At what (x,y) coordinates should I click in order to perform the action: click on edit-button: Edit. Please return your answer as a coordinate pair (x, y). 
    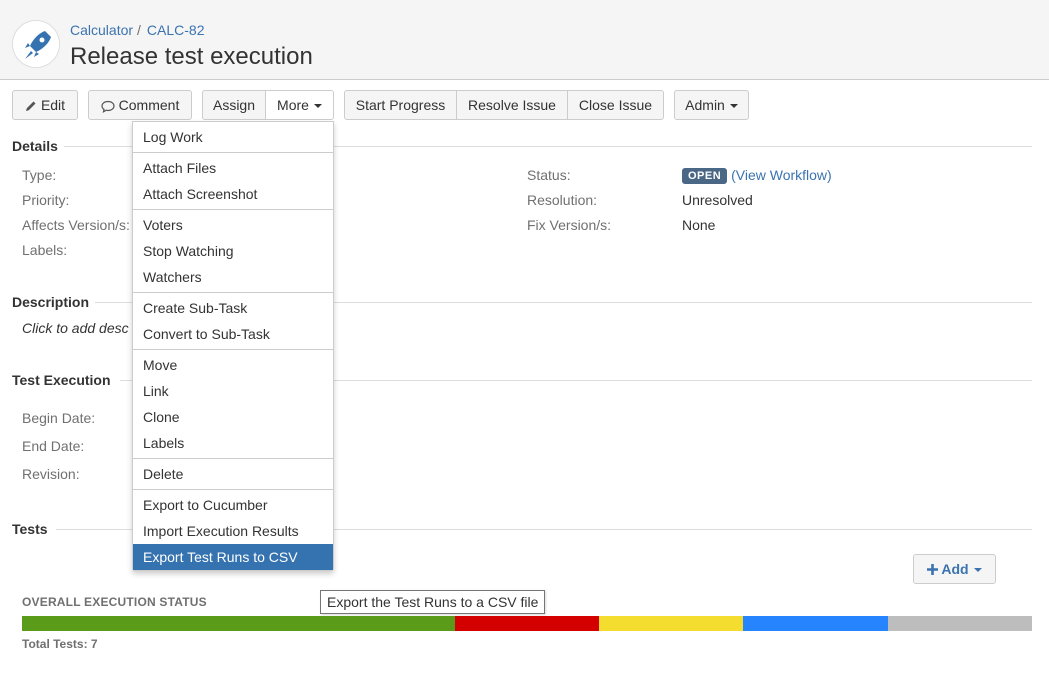
    Looking at the image, I should click on (45, 105).